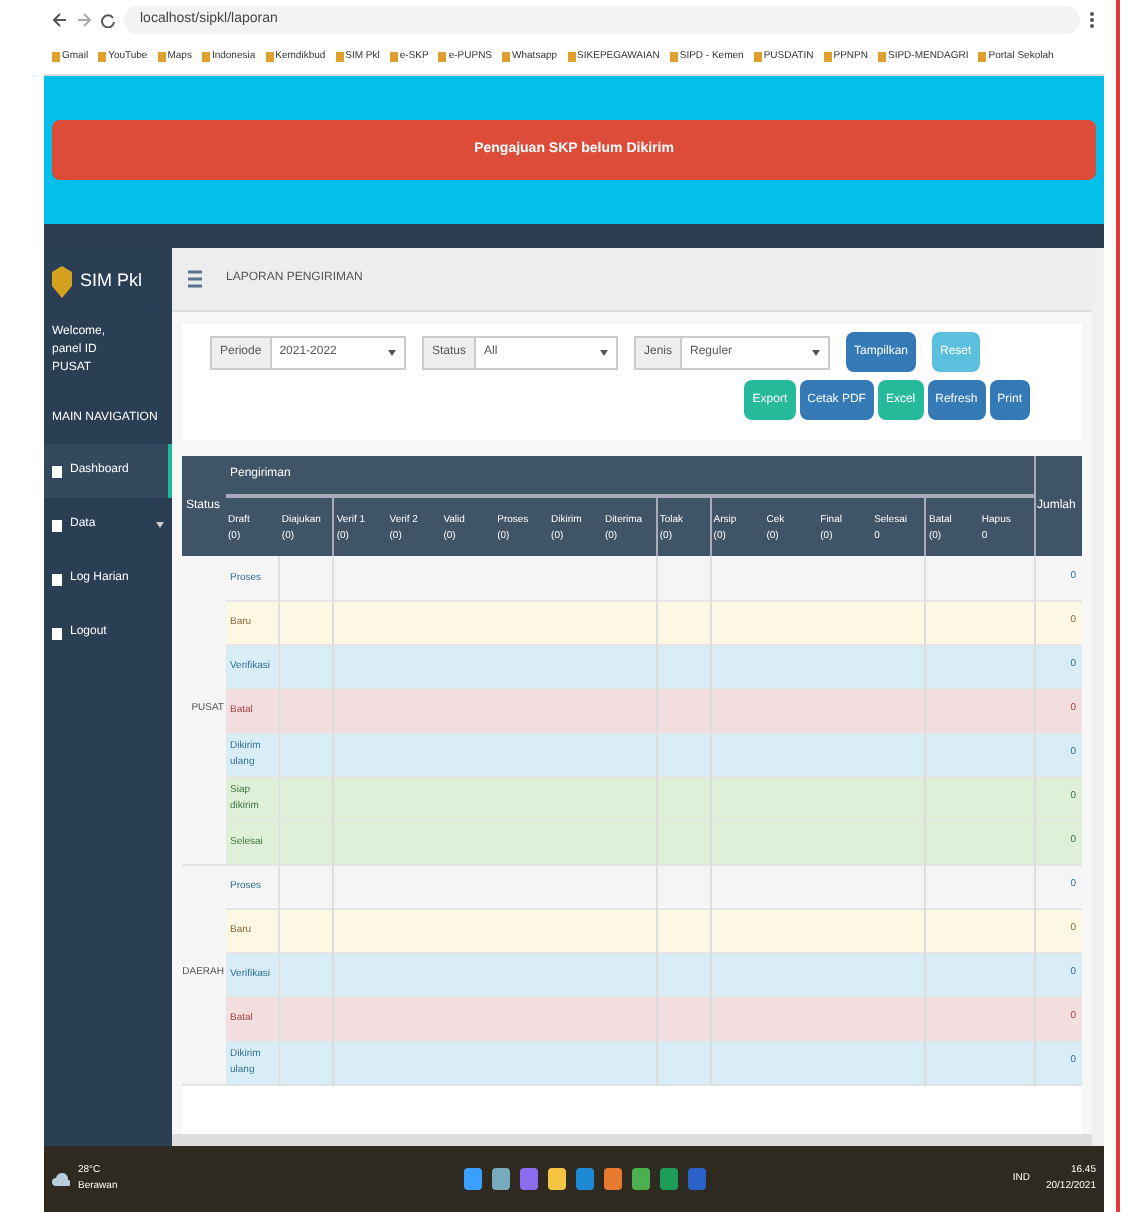 This screenshot has height=1212, width=1126. What do you see at coordinates (108, 20) in the screenshot?
I see `reload-icon` at bounding box center [108, 20].